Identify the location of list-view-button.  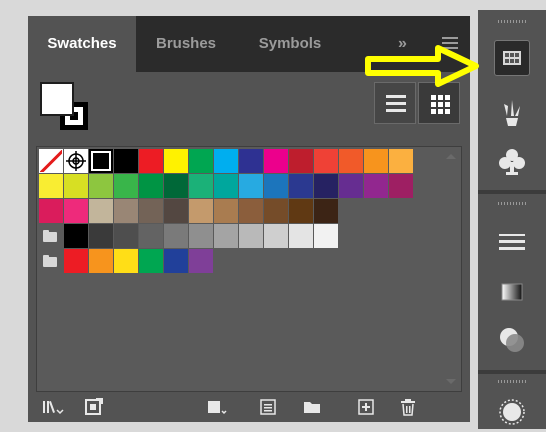
(395, 103).